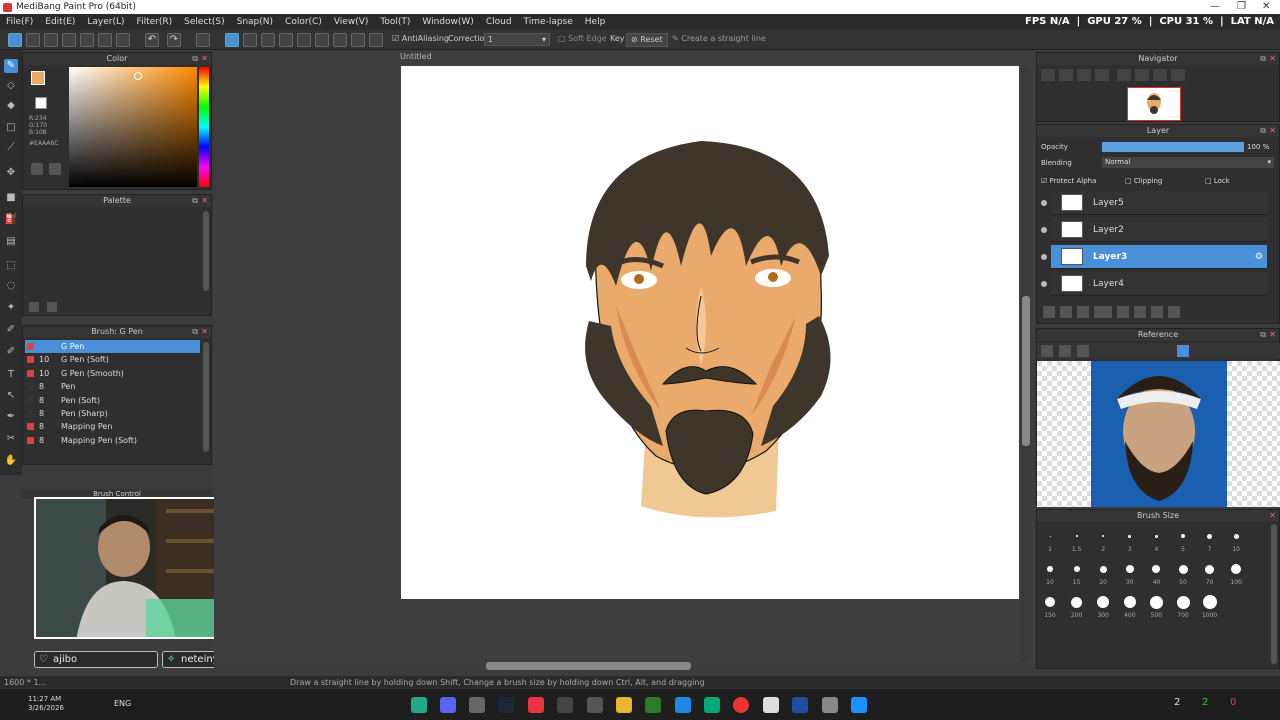  Describe the element at coordinates (358, 40) in the screenshot. I see `snap-3d-icon` at that location.